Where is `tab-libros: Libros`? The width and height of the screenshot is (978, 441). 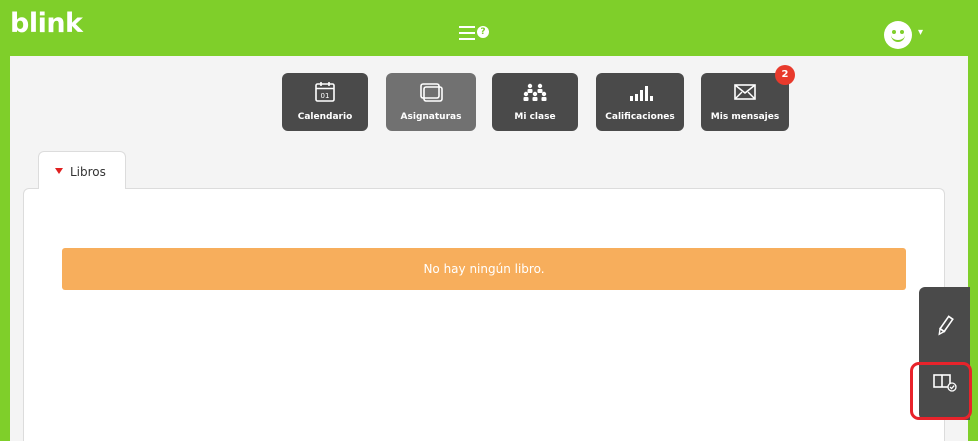
tab-libros: Libros is located at coordinates (82, 170).